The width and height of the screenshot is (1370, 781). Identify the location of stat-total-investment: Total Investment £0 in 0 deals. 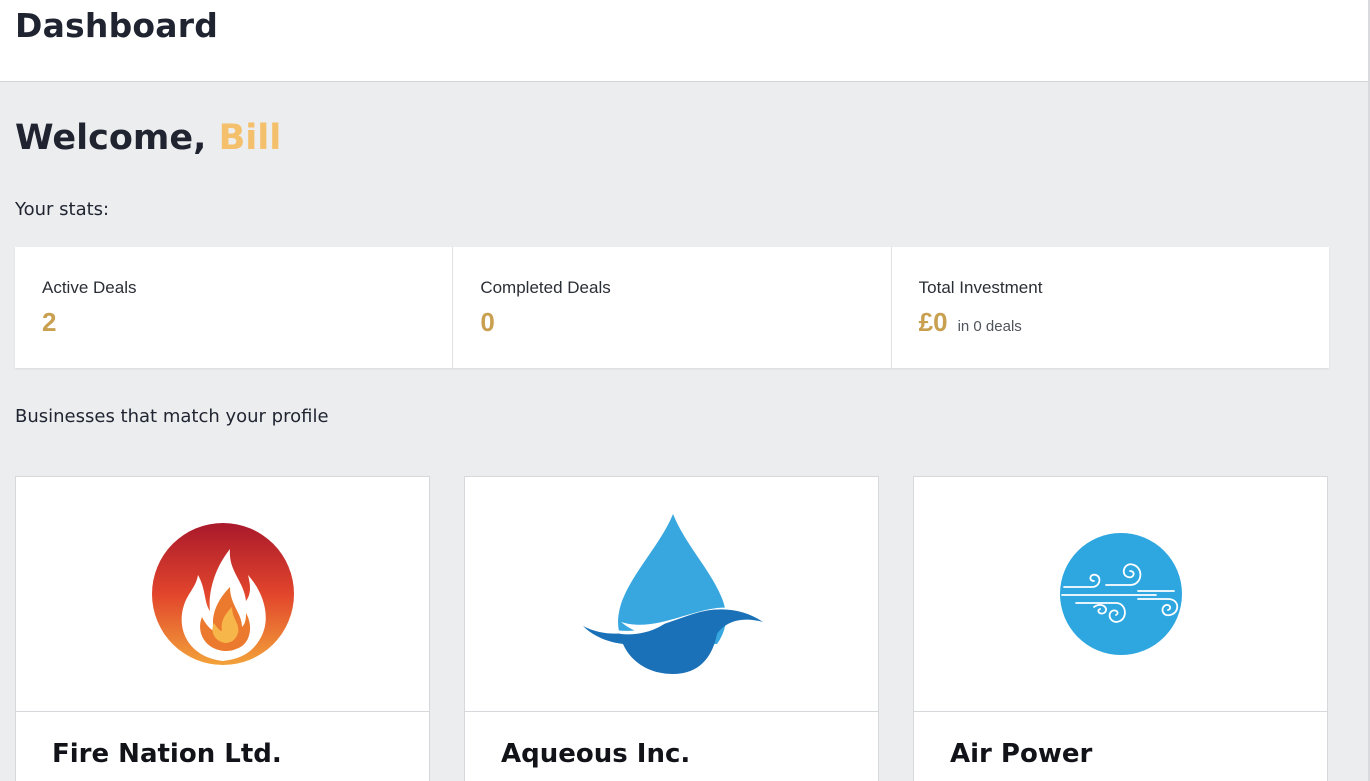
(1110, 307).